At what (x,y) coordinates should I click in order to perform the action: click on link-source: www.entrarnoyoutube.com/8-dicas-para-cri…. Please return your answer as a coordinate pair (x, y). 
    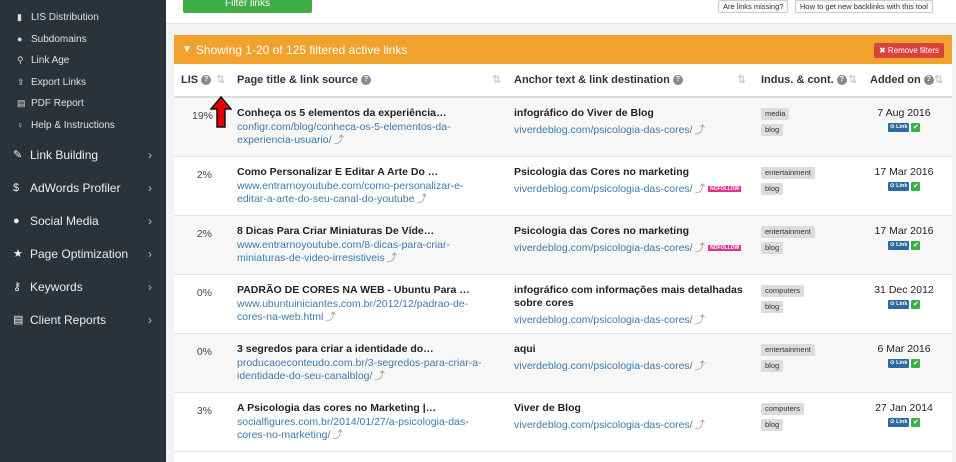
    Looking at the image, I should click on (362, 252).